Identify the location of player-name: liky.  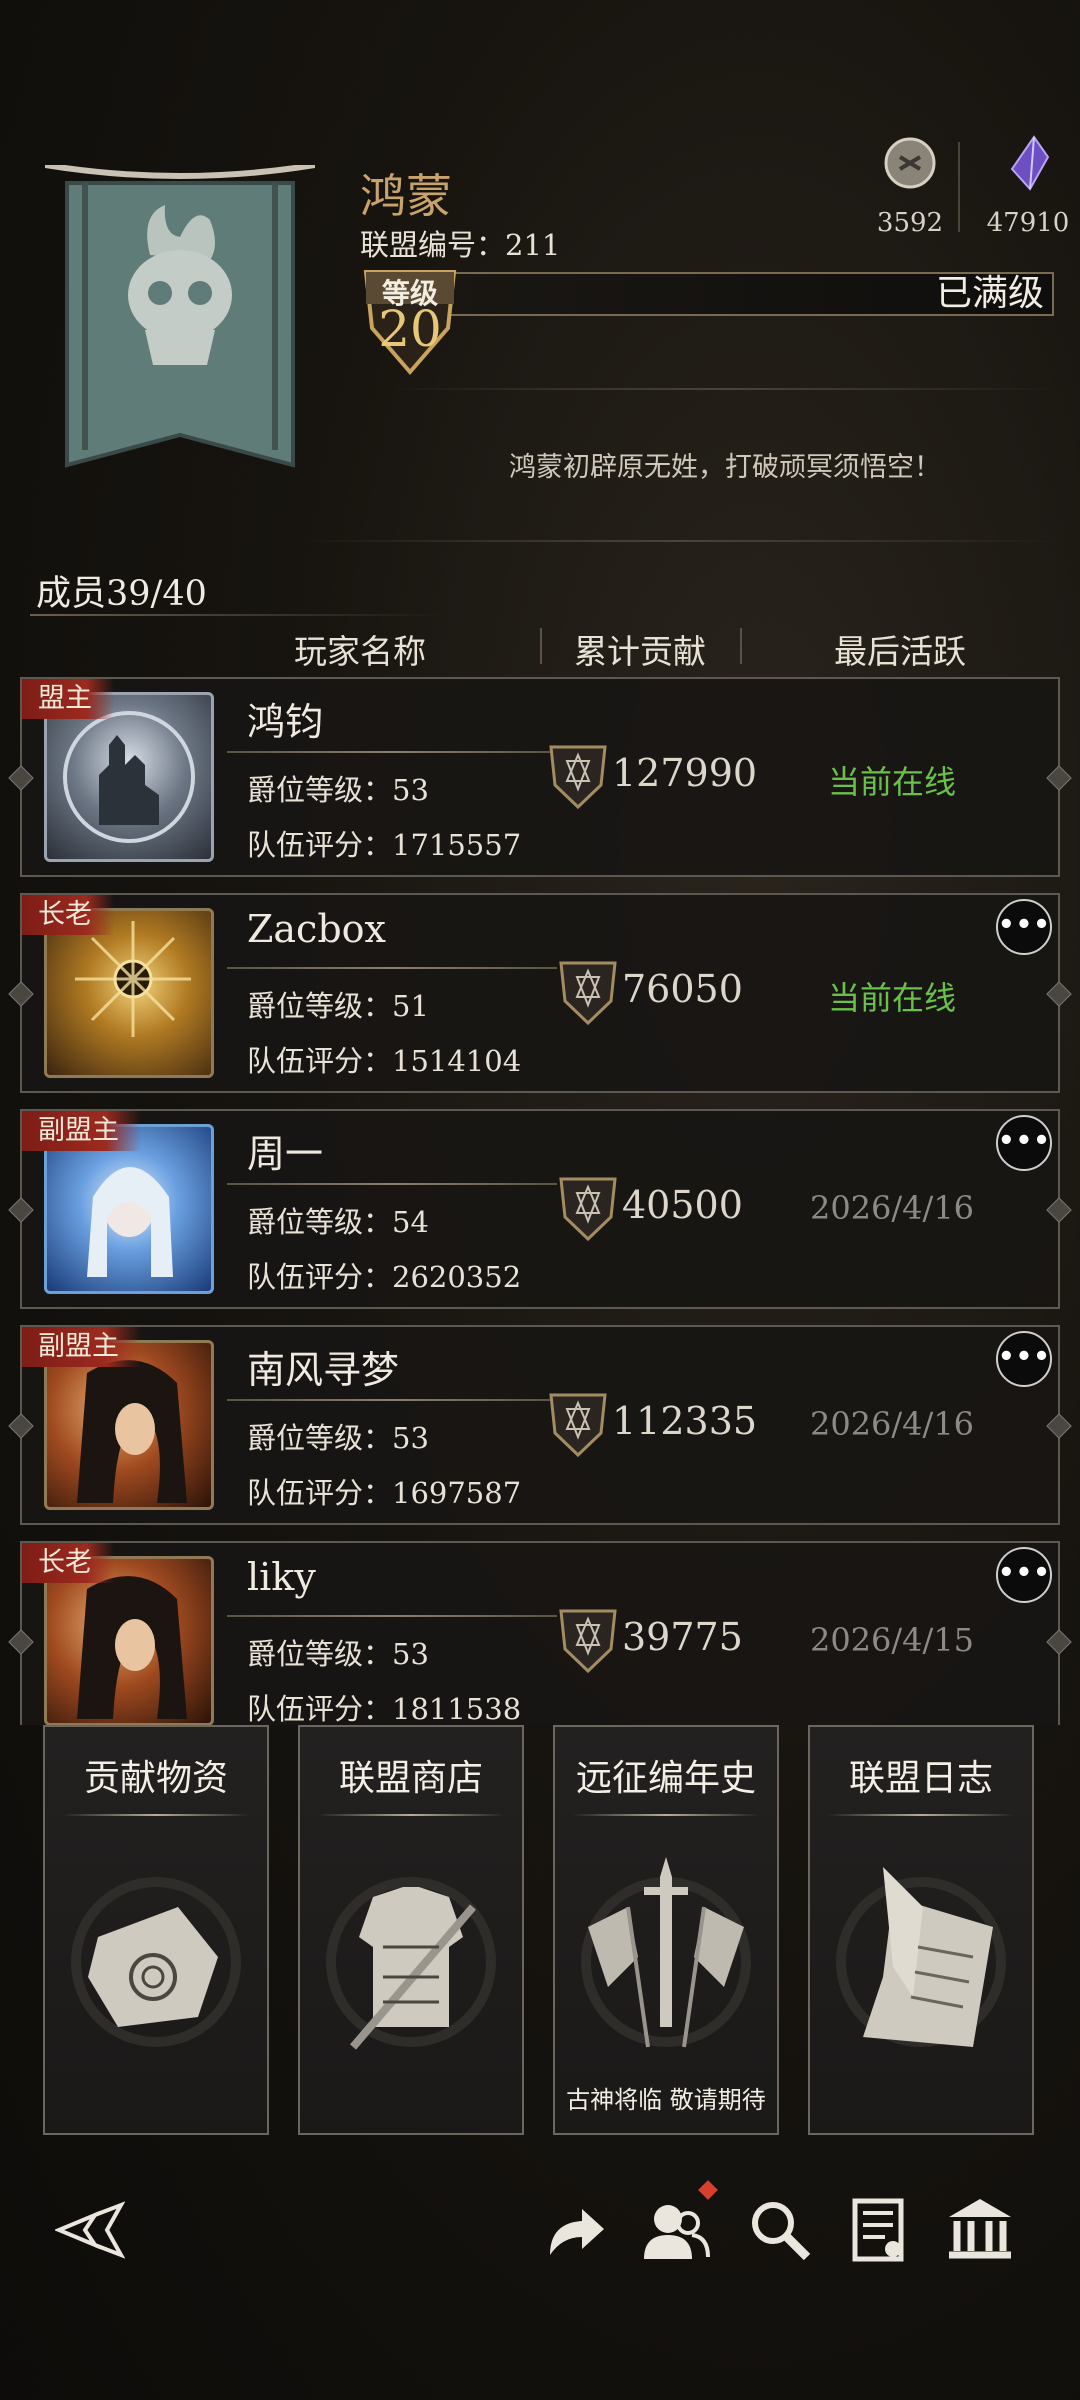
(281, 1577).